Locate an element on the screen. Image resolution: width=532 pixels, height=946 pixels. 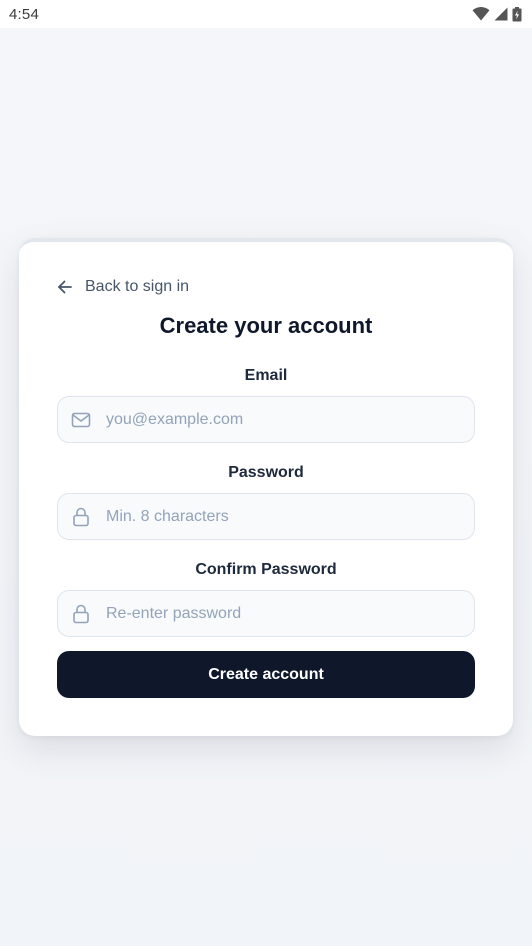
wifi-icon is located at coordinates (481, 14).